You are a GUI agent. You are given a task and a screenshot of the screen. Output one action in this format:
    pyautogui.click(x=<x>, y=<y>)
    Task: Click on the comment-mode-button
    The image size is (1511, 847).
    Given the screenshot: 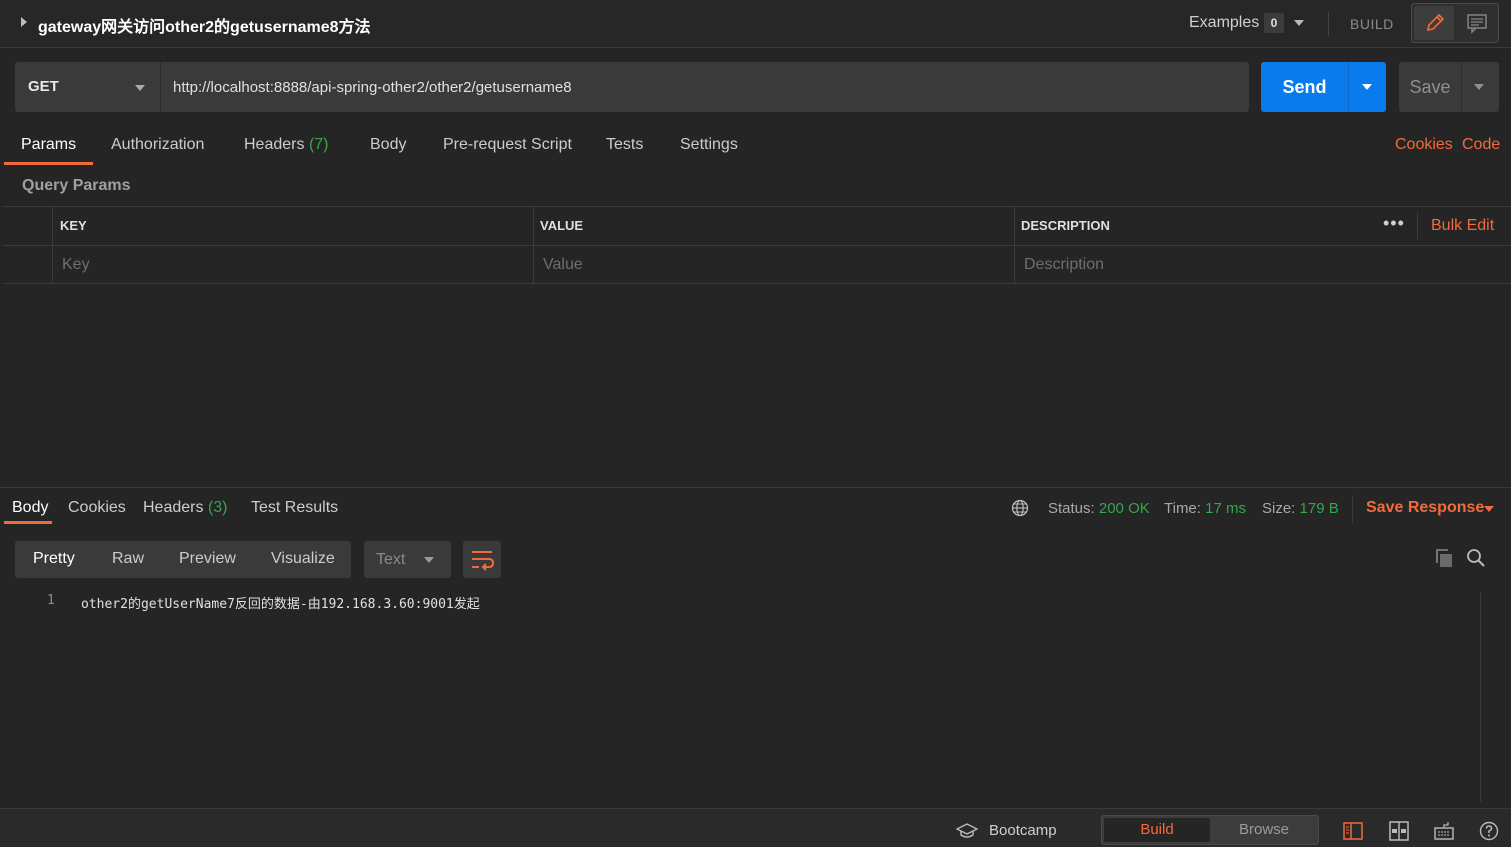 What is the action you would take?
    pyautogui.click(x=1477, y=23)
    